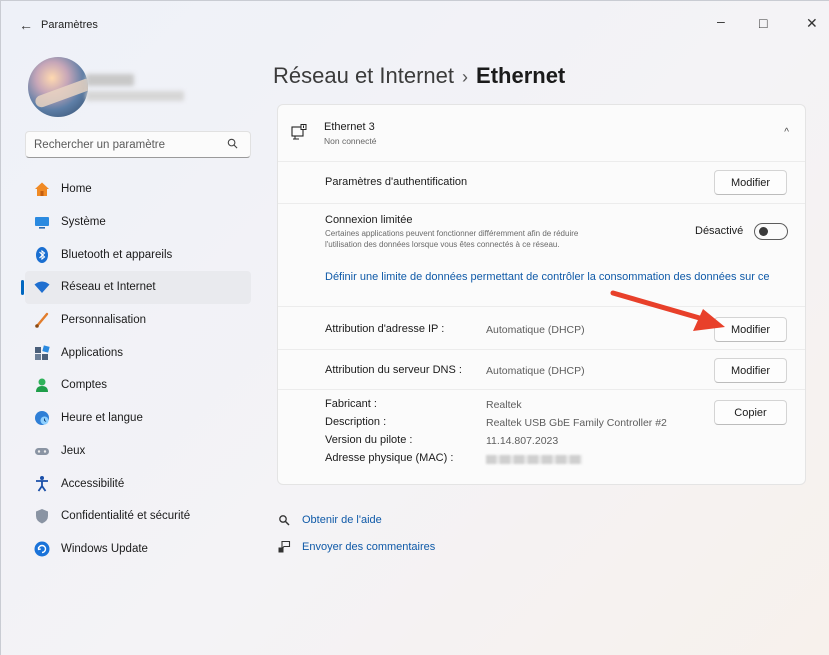 The height and width of the screenshot is (655, 829). I want to click on sidebar-item-accounts: Comptes, so click(138, 385).